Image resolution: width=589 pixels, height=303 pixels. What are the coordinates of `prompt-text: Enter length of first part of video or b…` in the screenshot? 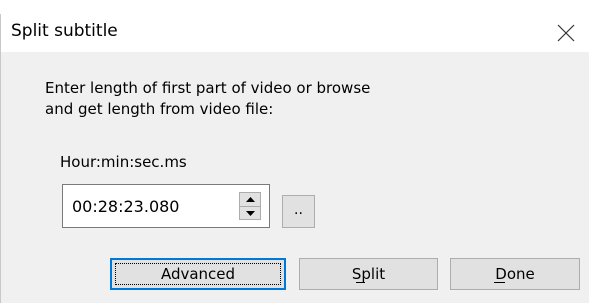 It's located at (208, 98).